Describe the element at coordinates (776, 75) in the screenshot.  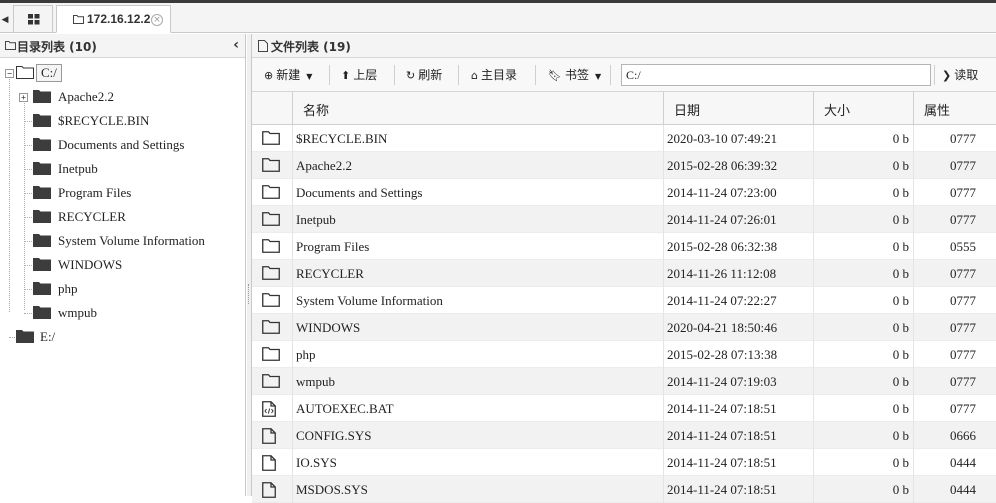
I see `path-input: C:/` at that location.